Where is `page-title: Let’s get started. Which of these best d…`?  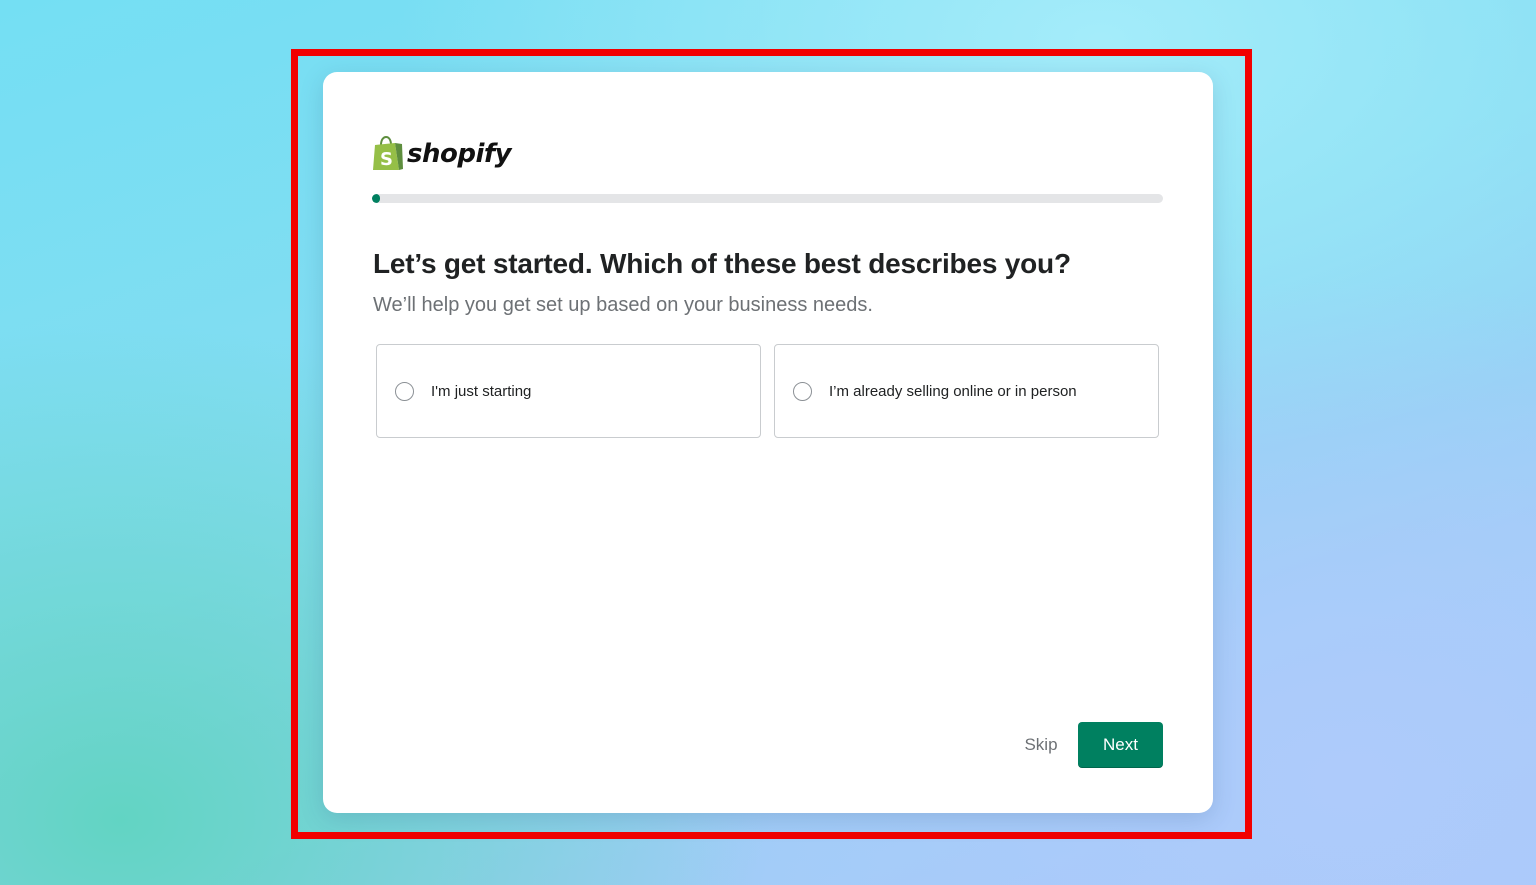
page-title: Let’s get started. Which of these best d… is located at coordinates (722, 263).